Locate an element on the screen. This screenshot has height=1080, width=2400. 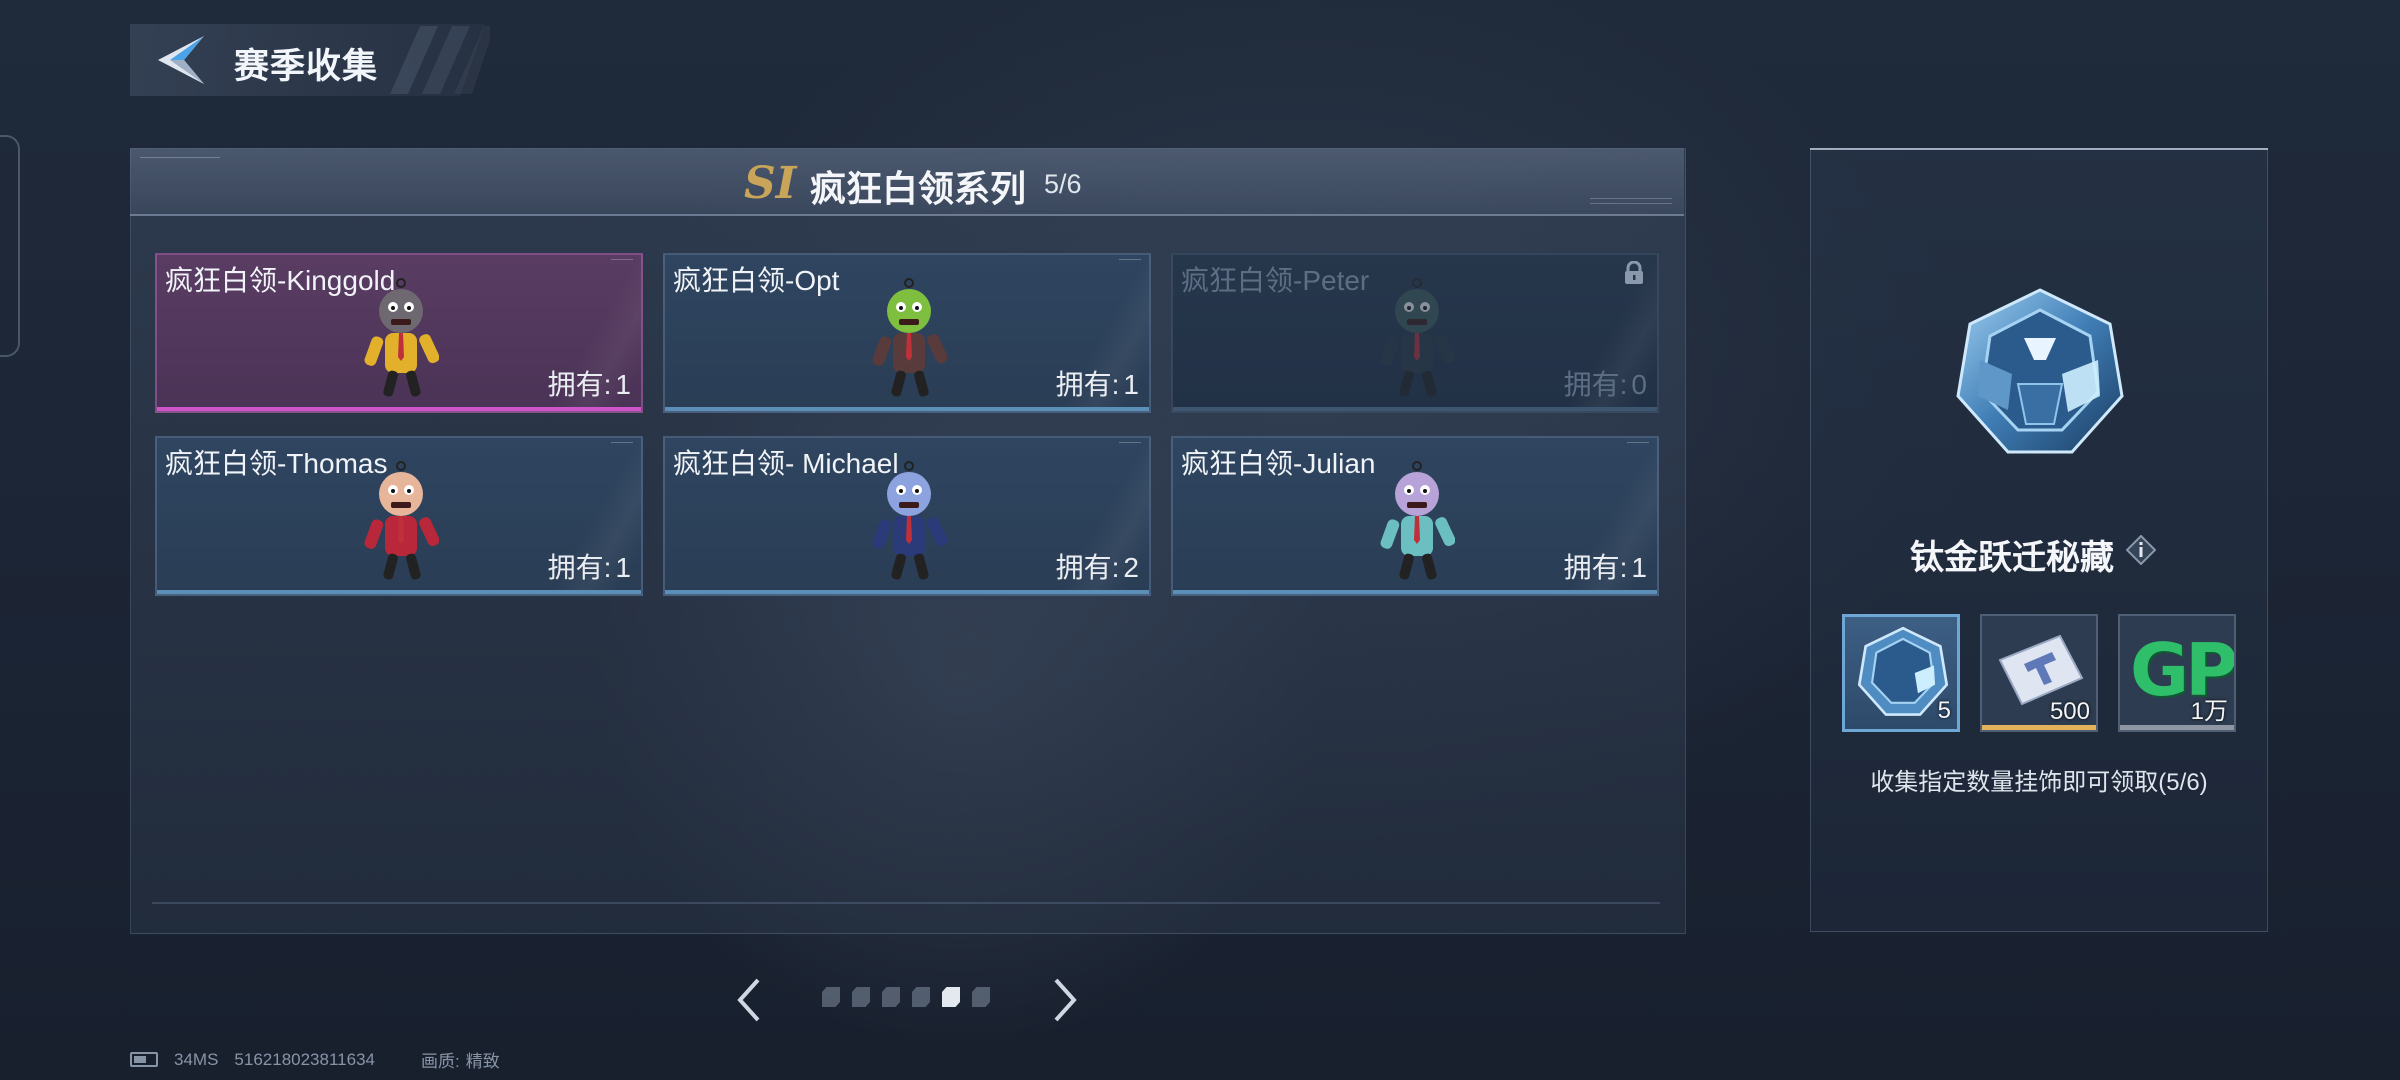
pendant-name: 疯狂白领-Opt is located at coordinates (756, 280).